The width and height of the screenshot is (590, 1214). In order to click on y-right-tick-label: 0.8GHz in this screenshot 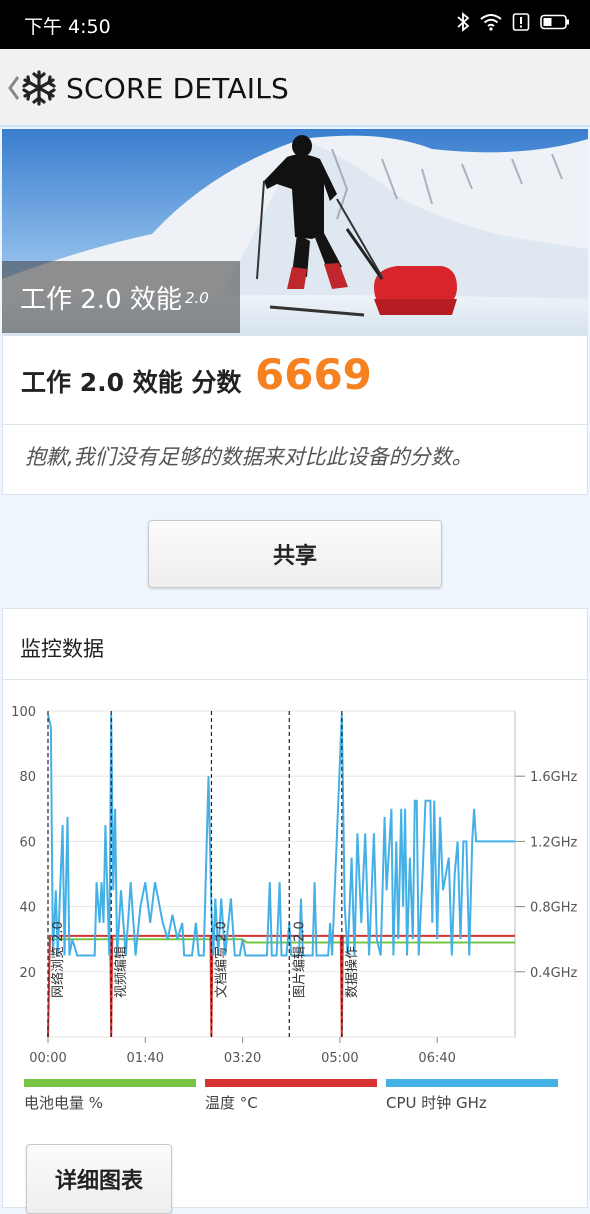, I will do `click(554, 908)`.